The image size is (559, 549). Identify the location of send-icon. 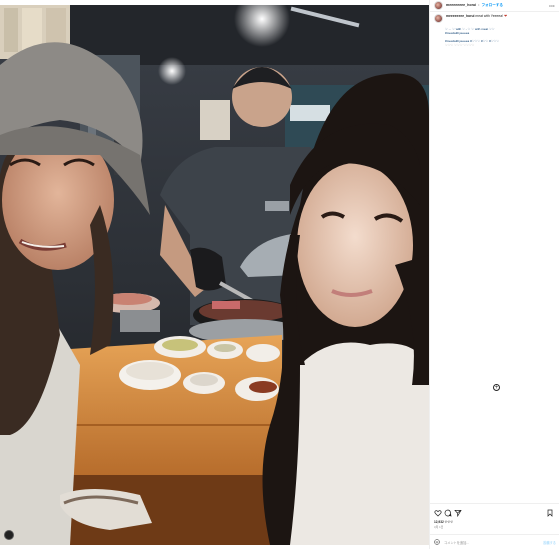
(458, 513).